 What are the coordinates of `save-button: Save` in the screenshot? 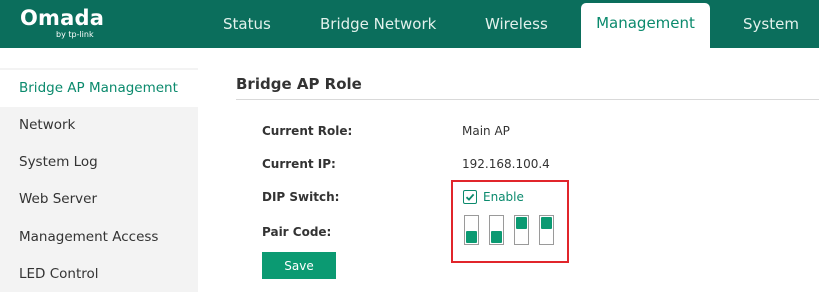 It's located at (299, 265).